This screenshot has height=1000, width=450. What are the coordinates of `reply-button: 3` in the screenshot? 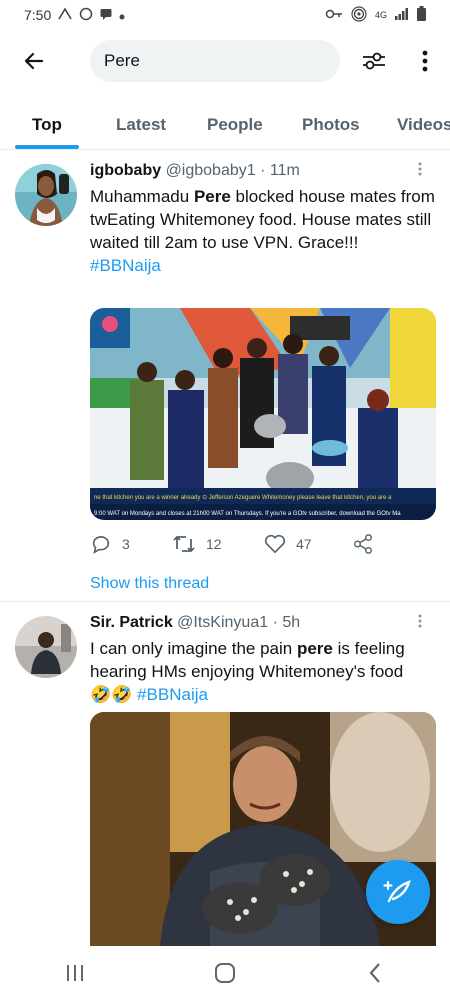 It's located at (131, 544).